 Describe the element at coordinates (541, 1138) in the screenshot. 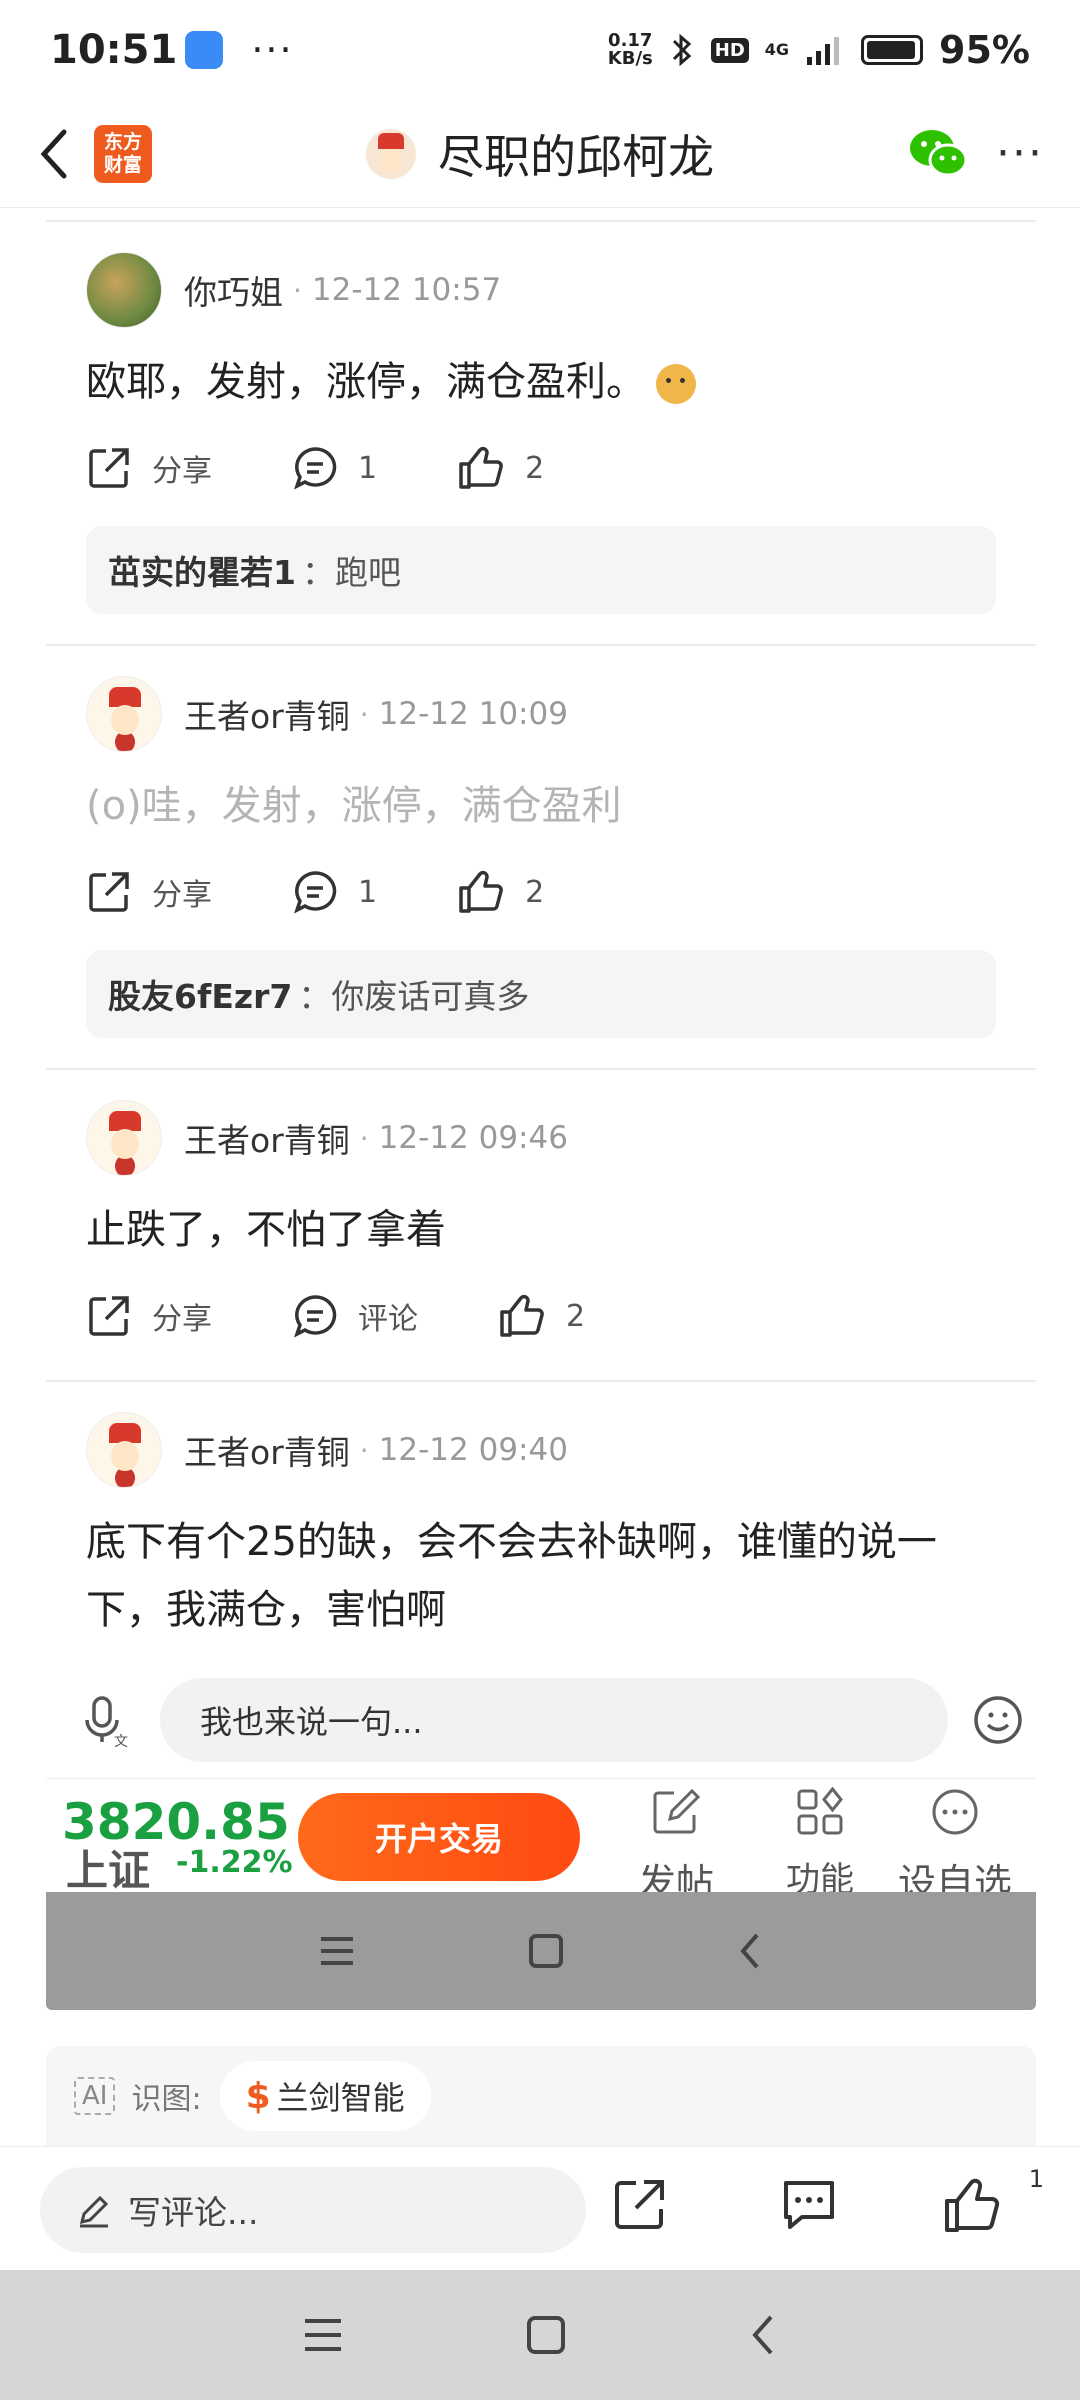

I see `comment-header: 王者or青铜 · 12-12 09:46` at that location.